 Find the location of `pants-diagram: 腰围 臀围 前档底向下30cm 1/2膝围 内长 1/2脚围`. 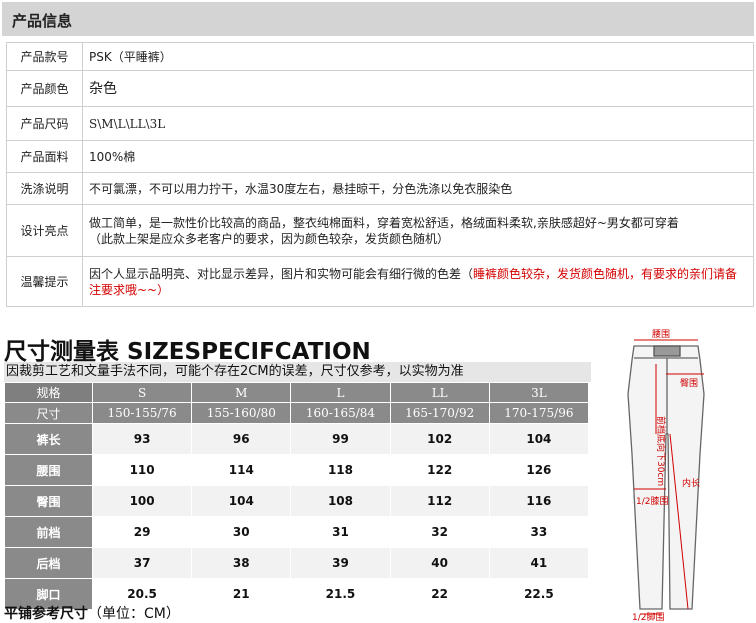

pants-diagram: 腰围 臀围 前档底向下30cm 1/2膝围 内长 1/2脚围 is located at coordinates (666, 475).